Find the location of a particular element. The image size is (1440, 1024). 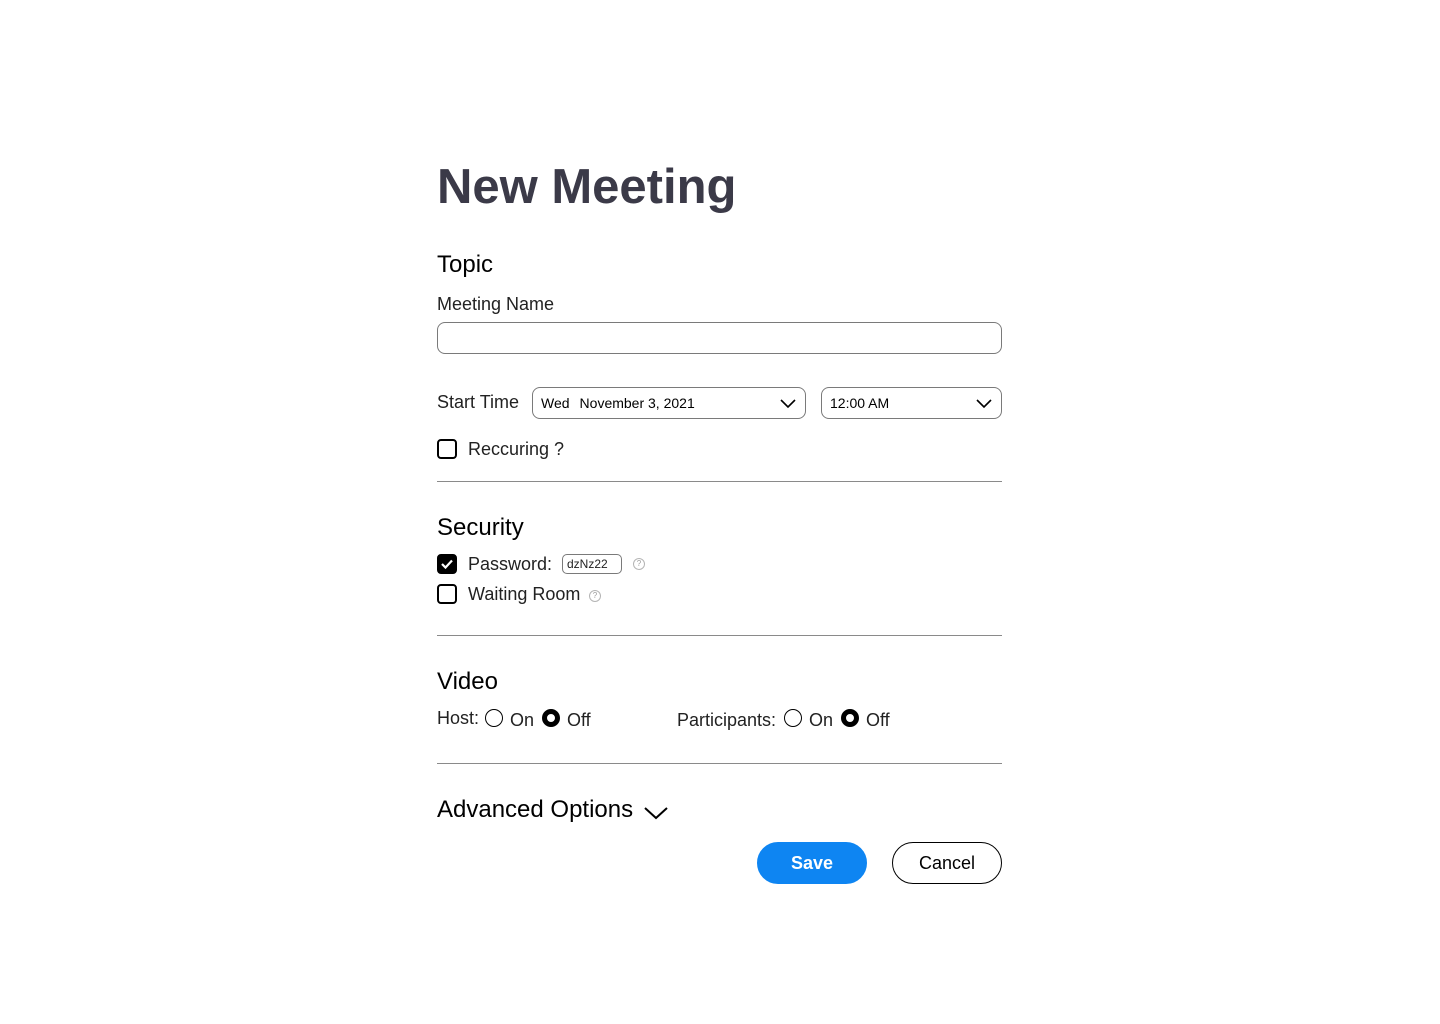

date-day: Wed is located at coordinates (555, 403).